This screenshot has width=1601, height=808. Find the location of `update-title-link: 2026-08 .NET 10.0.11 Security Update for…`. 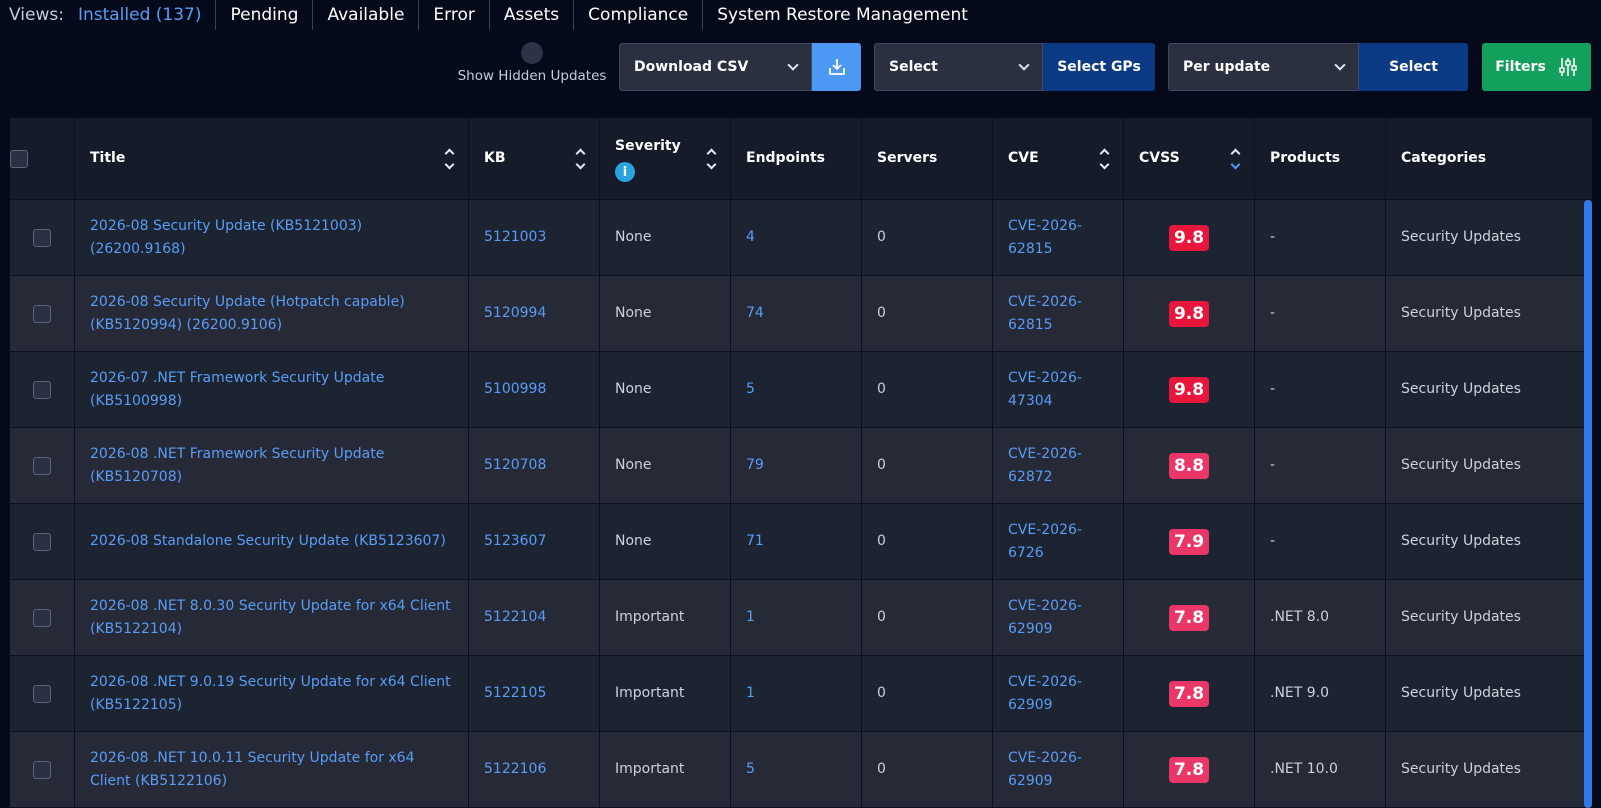

update-title-link: 2026-08 .NET 10.0.11 Security Update for… is located at coordinates (271, 770).